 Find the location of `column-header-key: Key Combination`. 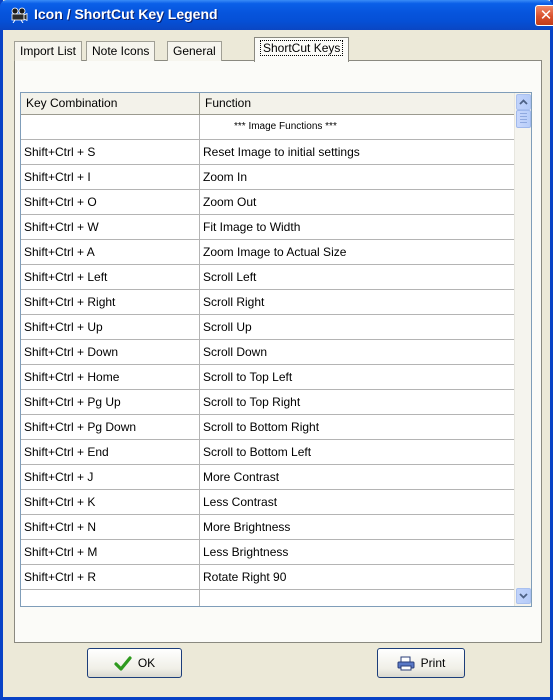

column-header-key: Key Combination is located at coordinates (110, 103).